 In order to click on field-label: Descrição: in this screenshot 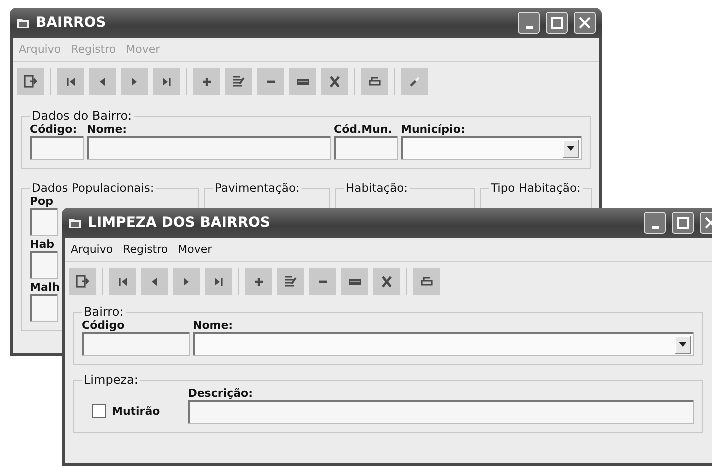, I will do `click(221, 393)`.